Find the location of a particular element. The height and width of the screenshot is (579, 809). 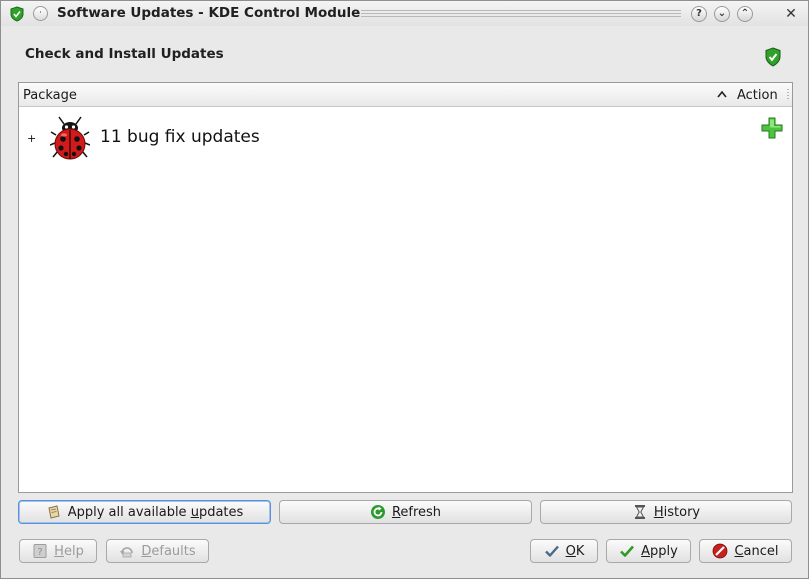

page-title: Check and Install Updates is located at coordinates (124, 54).